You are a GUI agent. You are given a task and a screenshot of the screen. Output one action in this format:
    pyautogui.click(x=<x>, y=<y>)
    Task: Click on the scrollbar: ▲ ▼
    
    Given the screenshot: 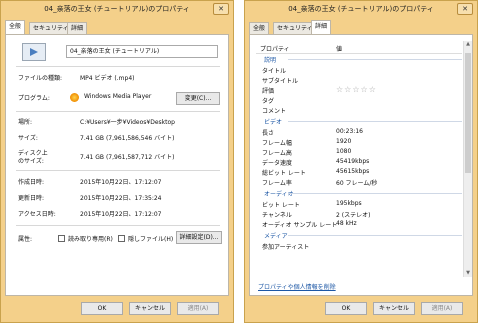 What is the action you would take?
    pyautogui.click(x=467, y=159)
    